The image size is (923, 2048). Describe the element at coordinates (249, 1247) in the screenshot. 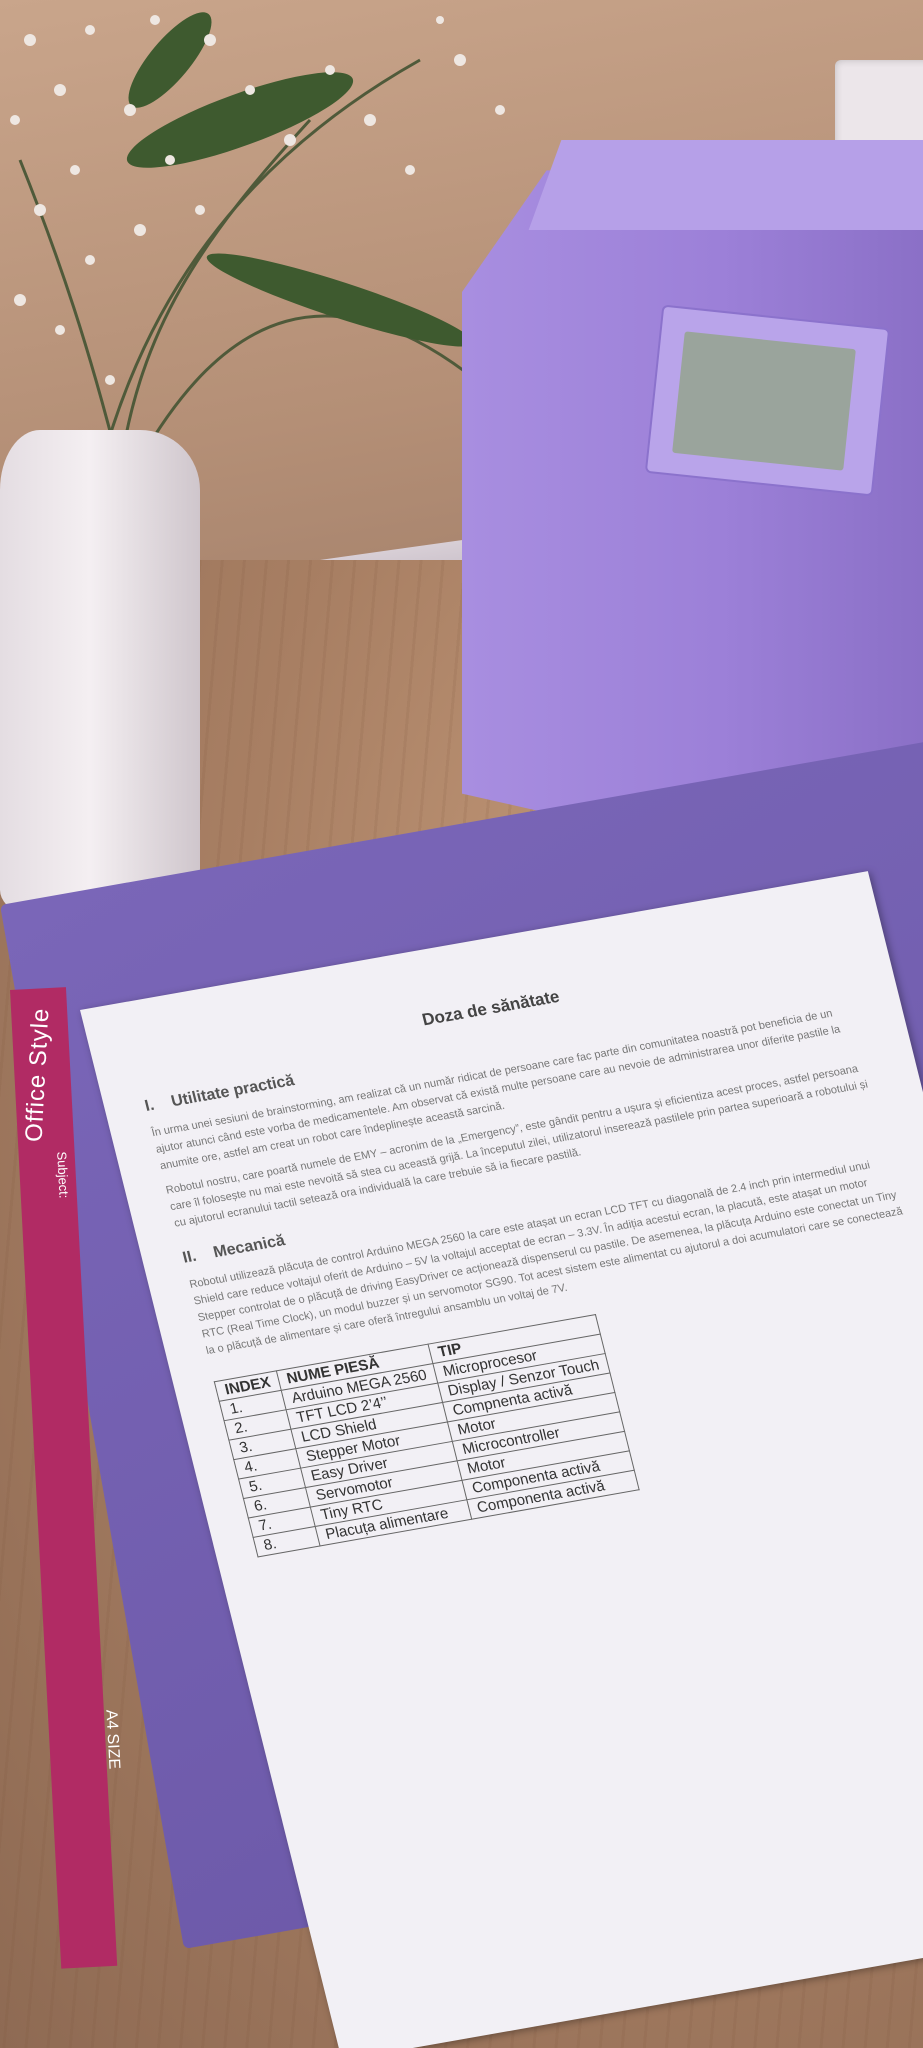

I see `section-title: Mecanică` at that location.